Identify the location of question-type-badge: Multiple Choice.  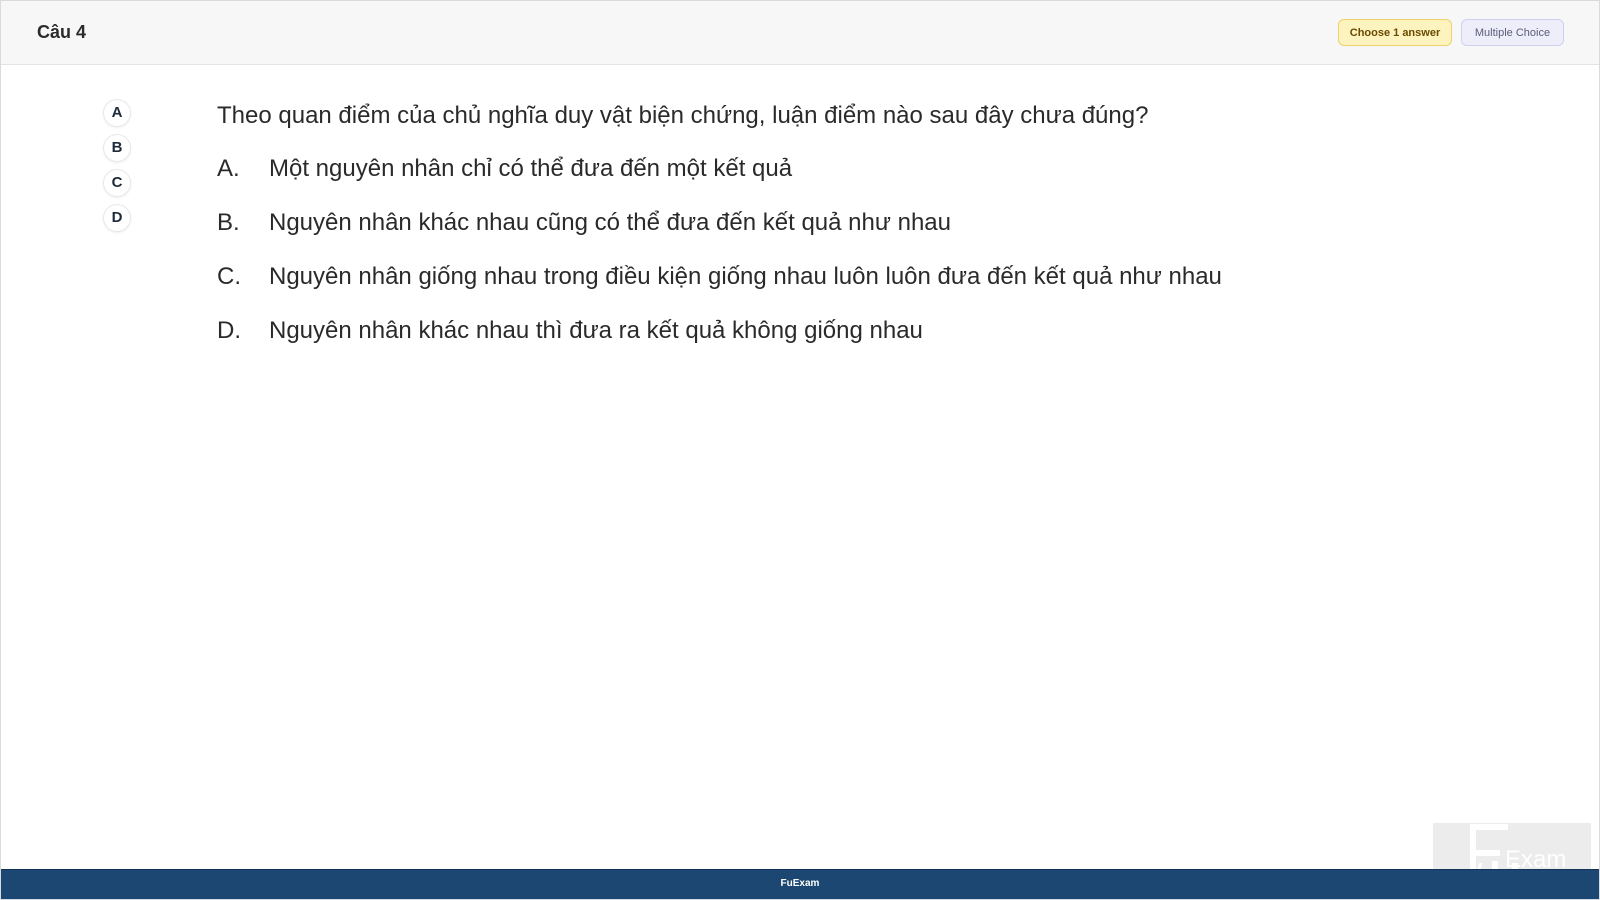
(1512, 32).